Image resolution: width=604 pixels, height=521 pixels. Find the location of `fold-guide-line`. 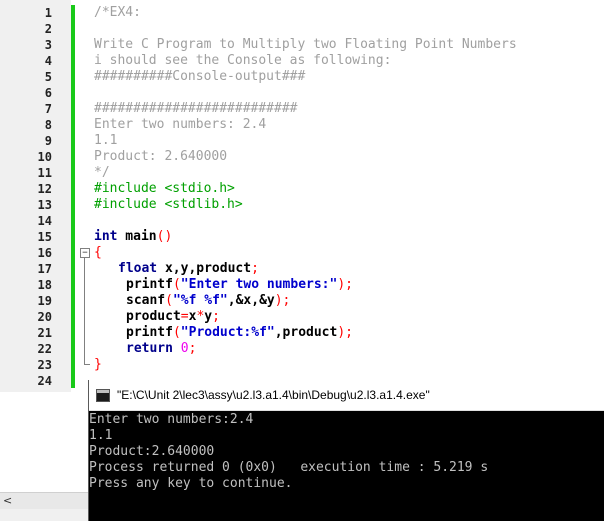

fold-guide-line is located at coordinates (84, 311).